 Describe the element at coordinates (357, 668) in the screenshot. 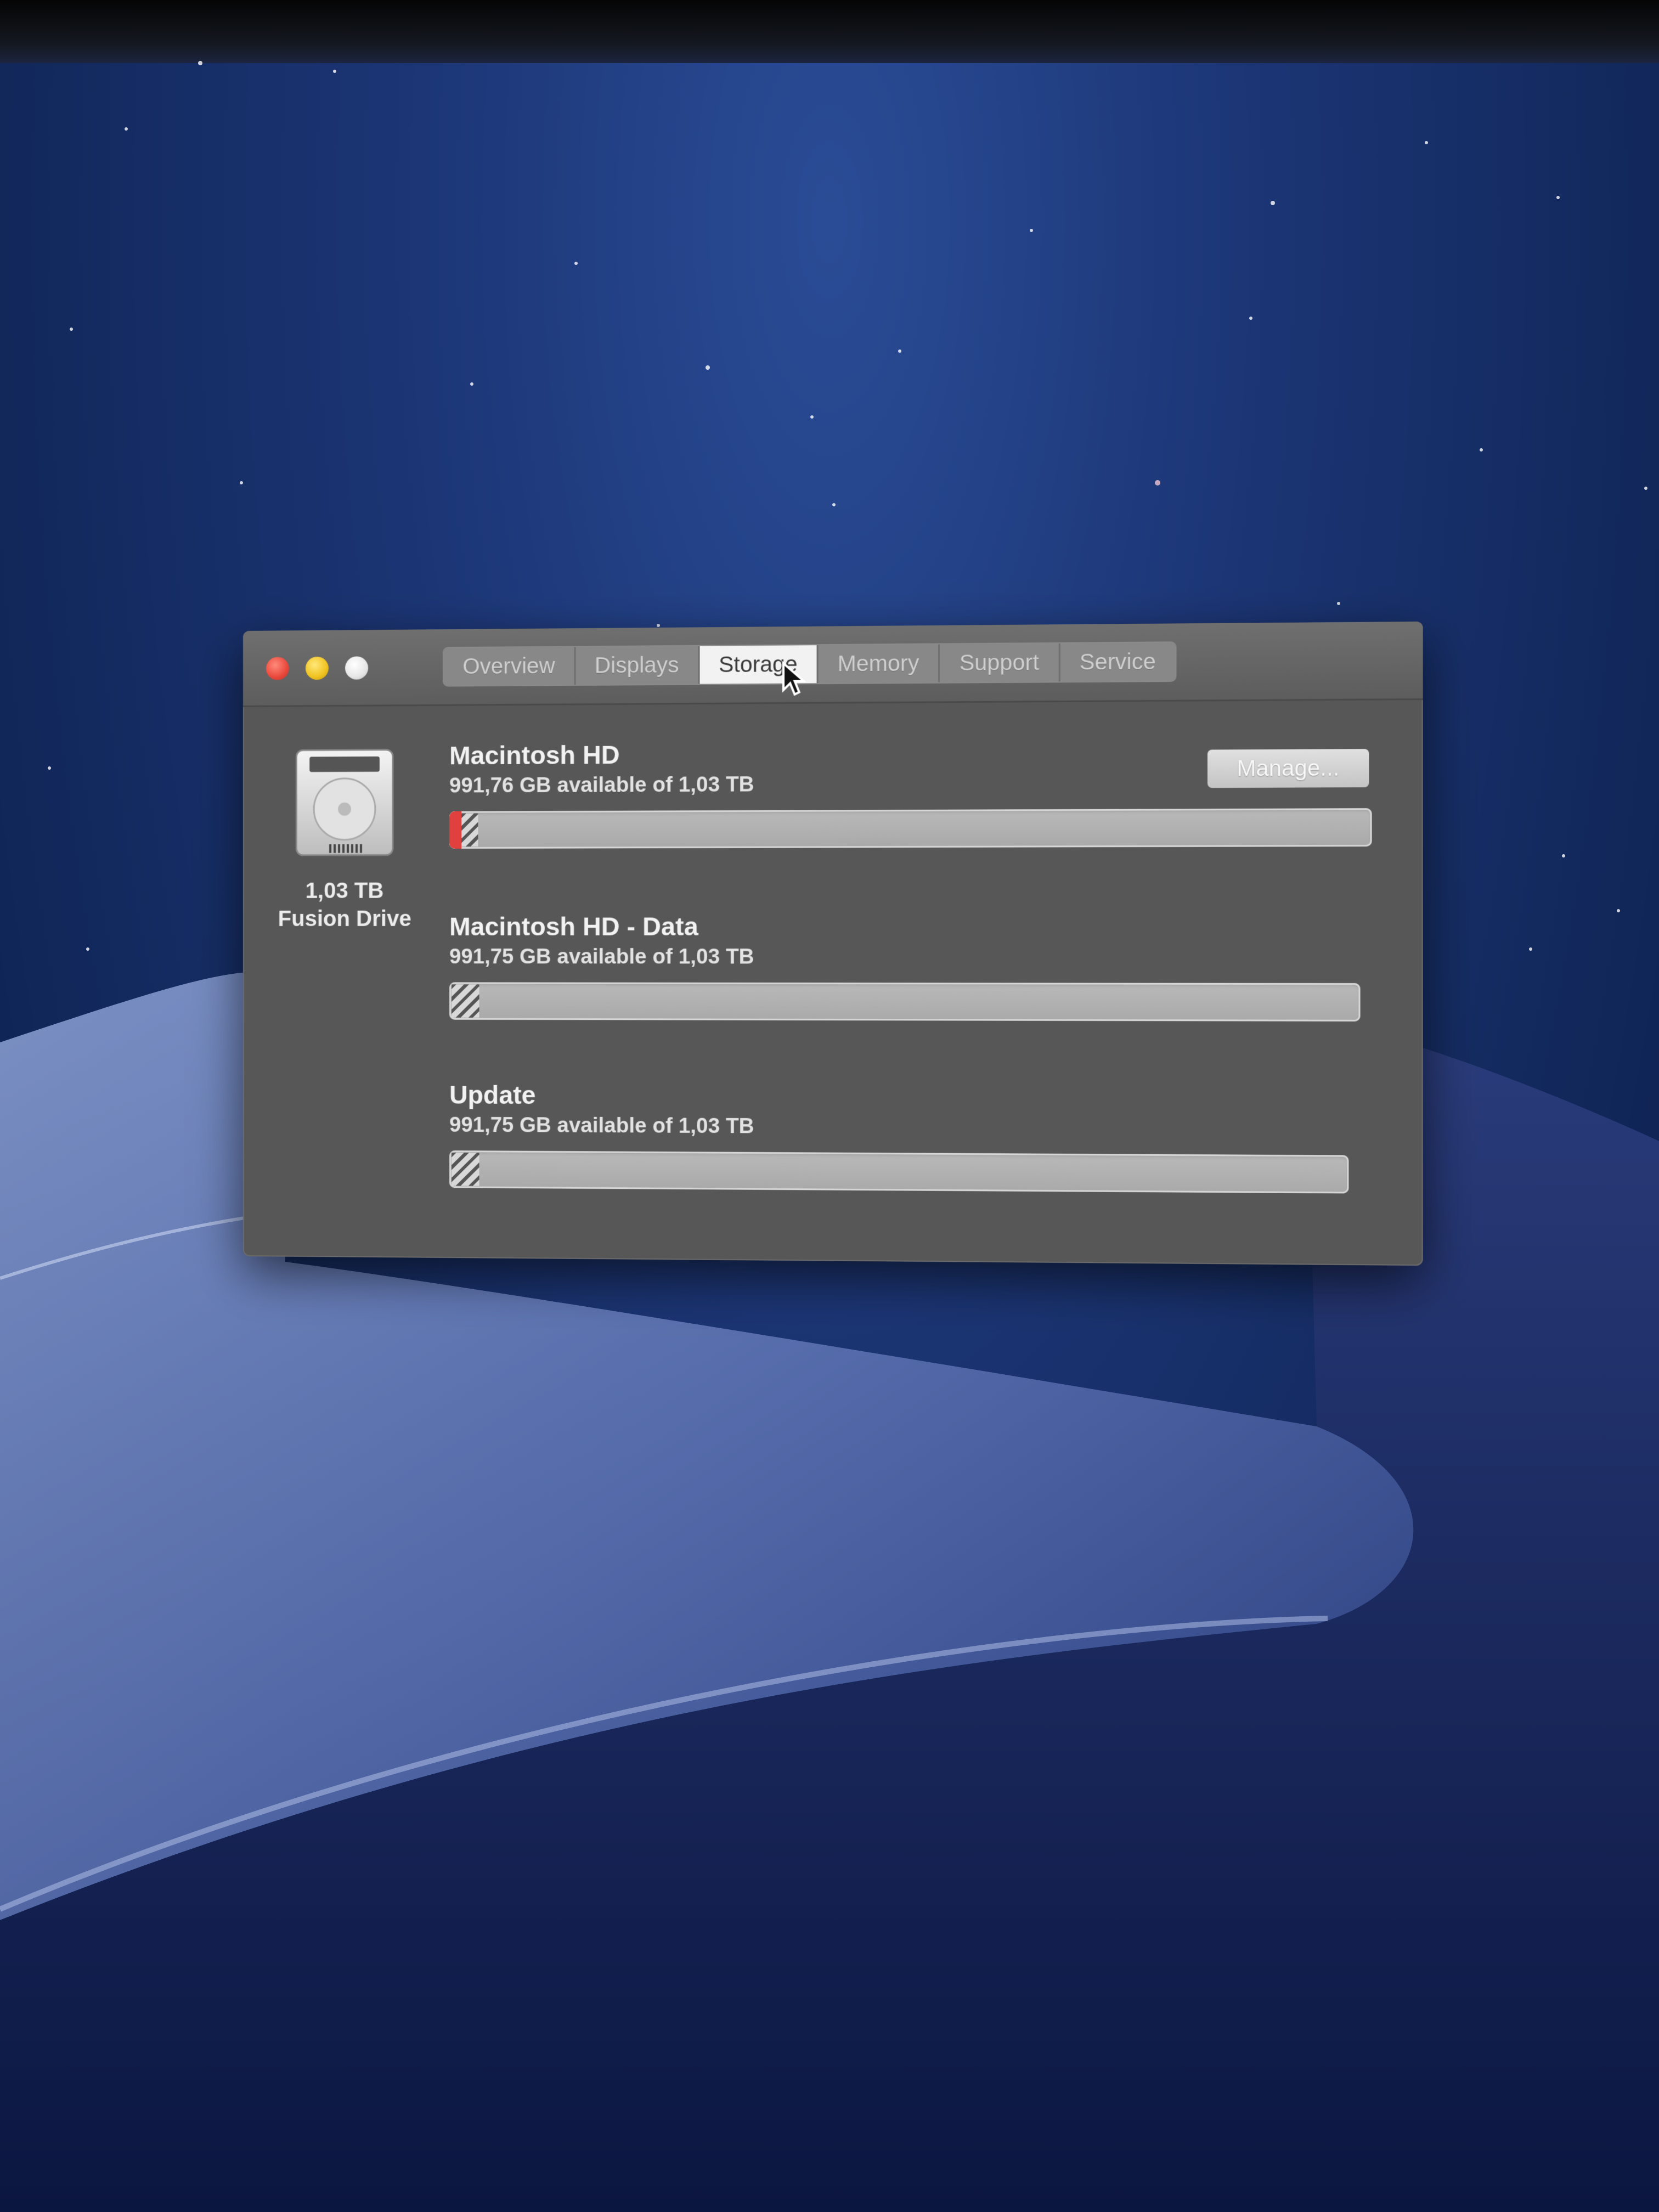

I see `zoom-button` at that location.